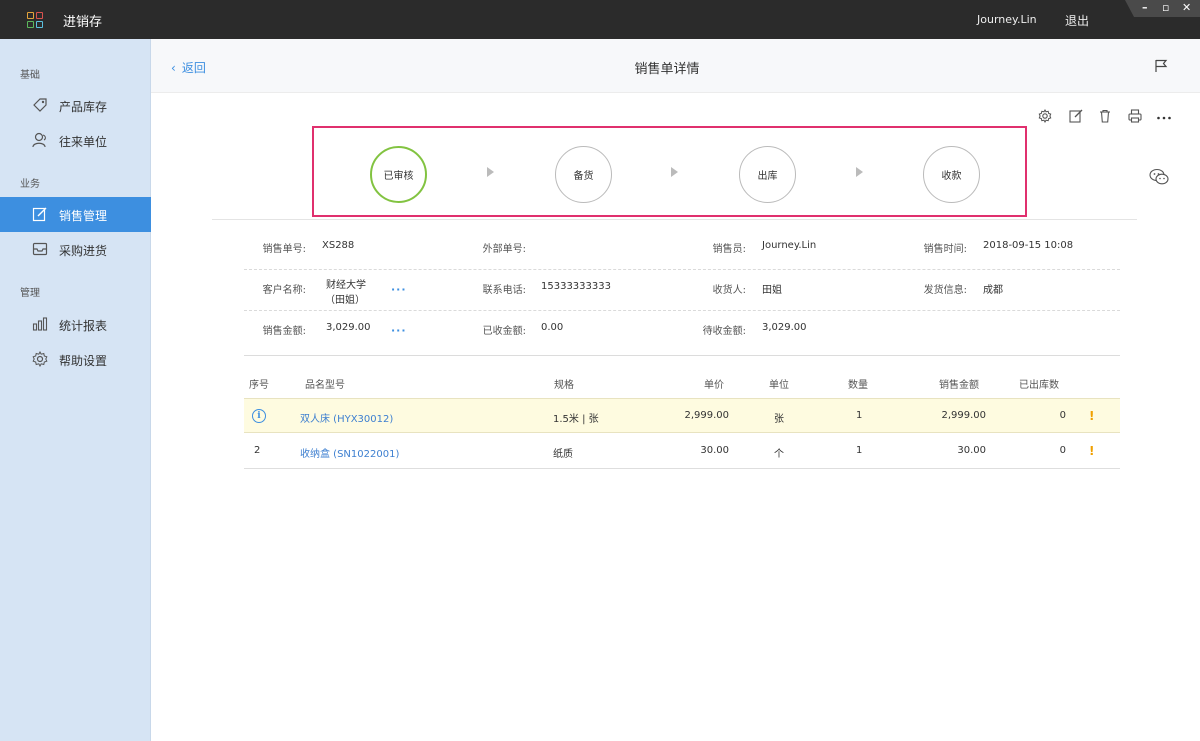  Describe the element at coordinates (1077, 20) in the screenshot. I see `logout-link: 退出` at that location.